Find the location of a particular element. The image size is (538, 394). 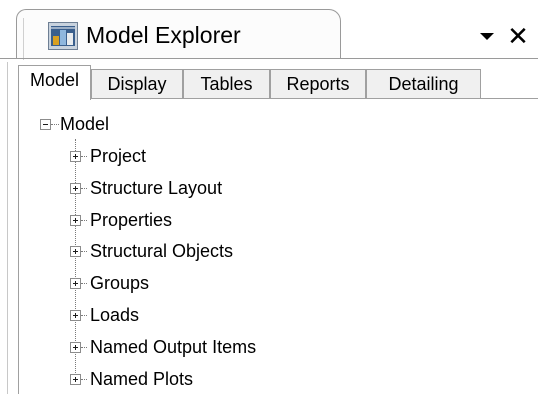

tab-display: Display is located at coordinates (137, 84).